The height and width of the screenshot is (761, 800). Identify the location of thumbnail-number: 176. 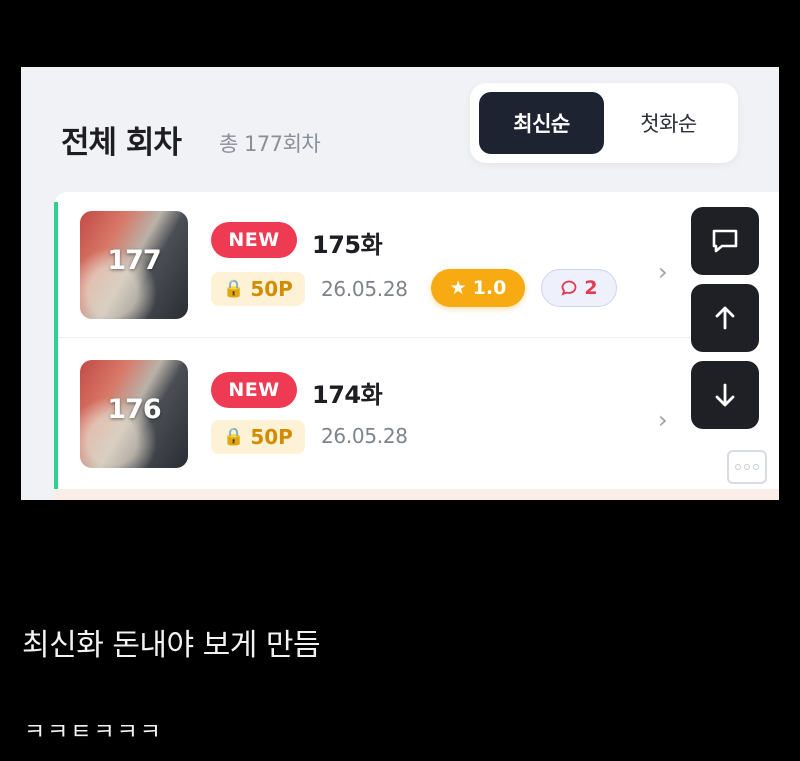
(134, 409).